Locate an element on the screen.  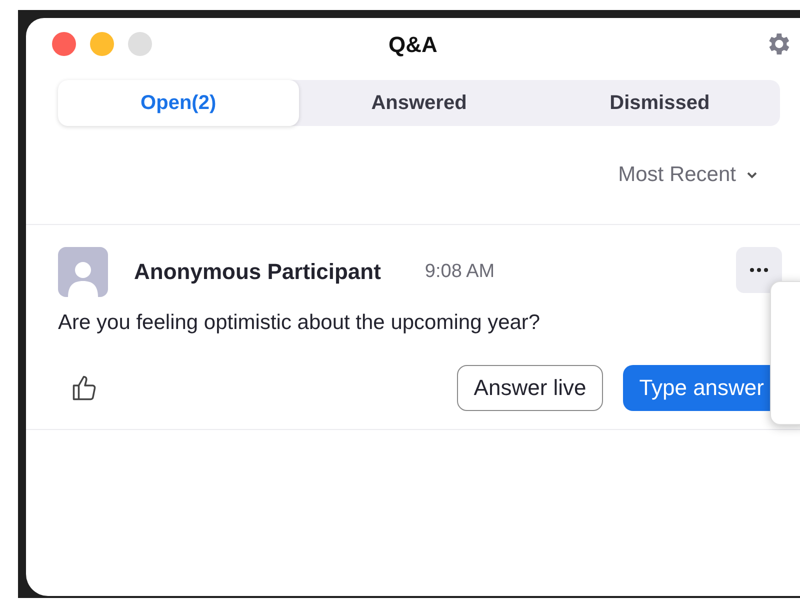
tab: Dismissed is located at coordinates (659, 103).